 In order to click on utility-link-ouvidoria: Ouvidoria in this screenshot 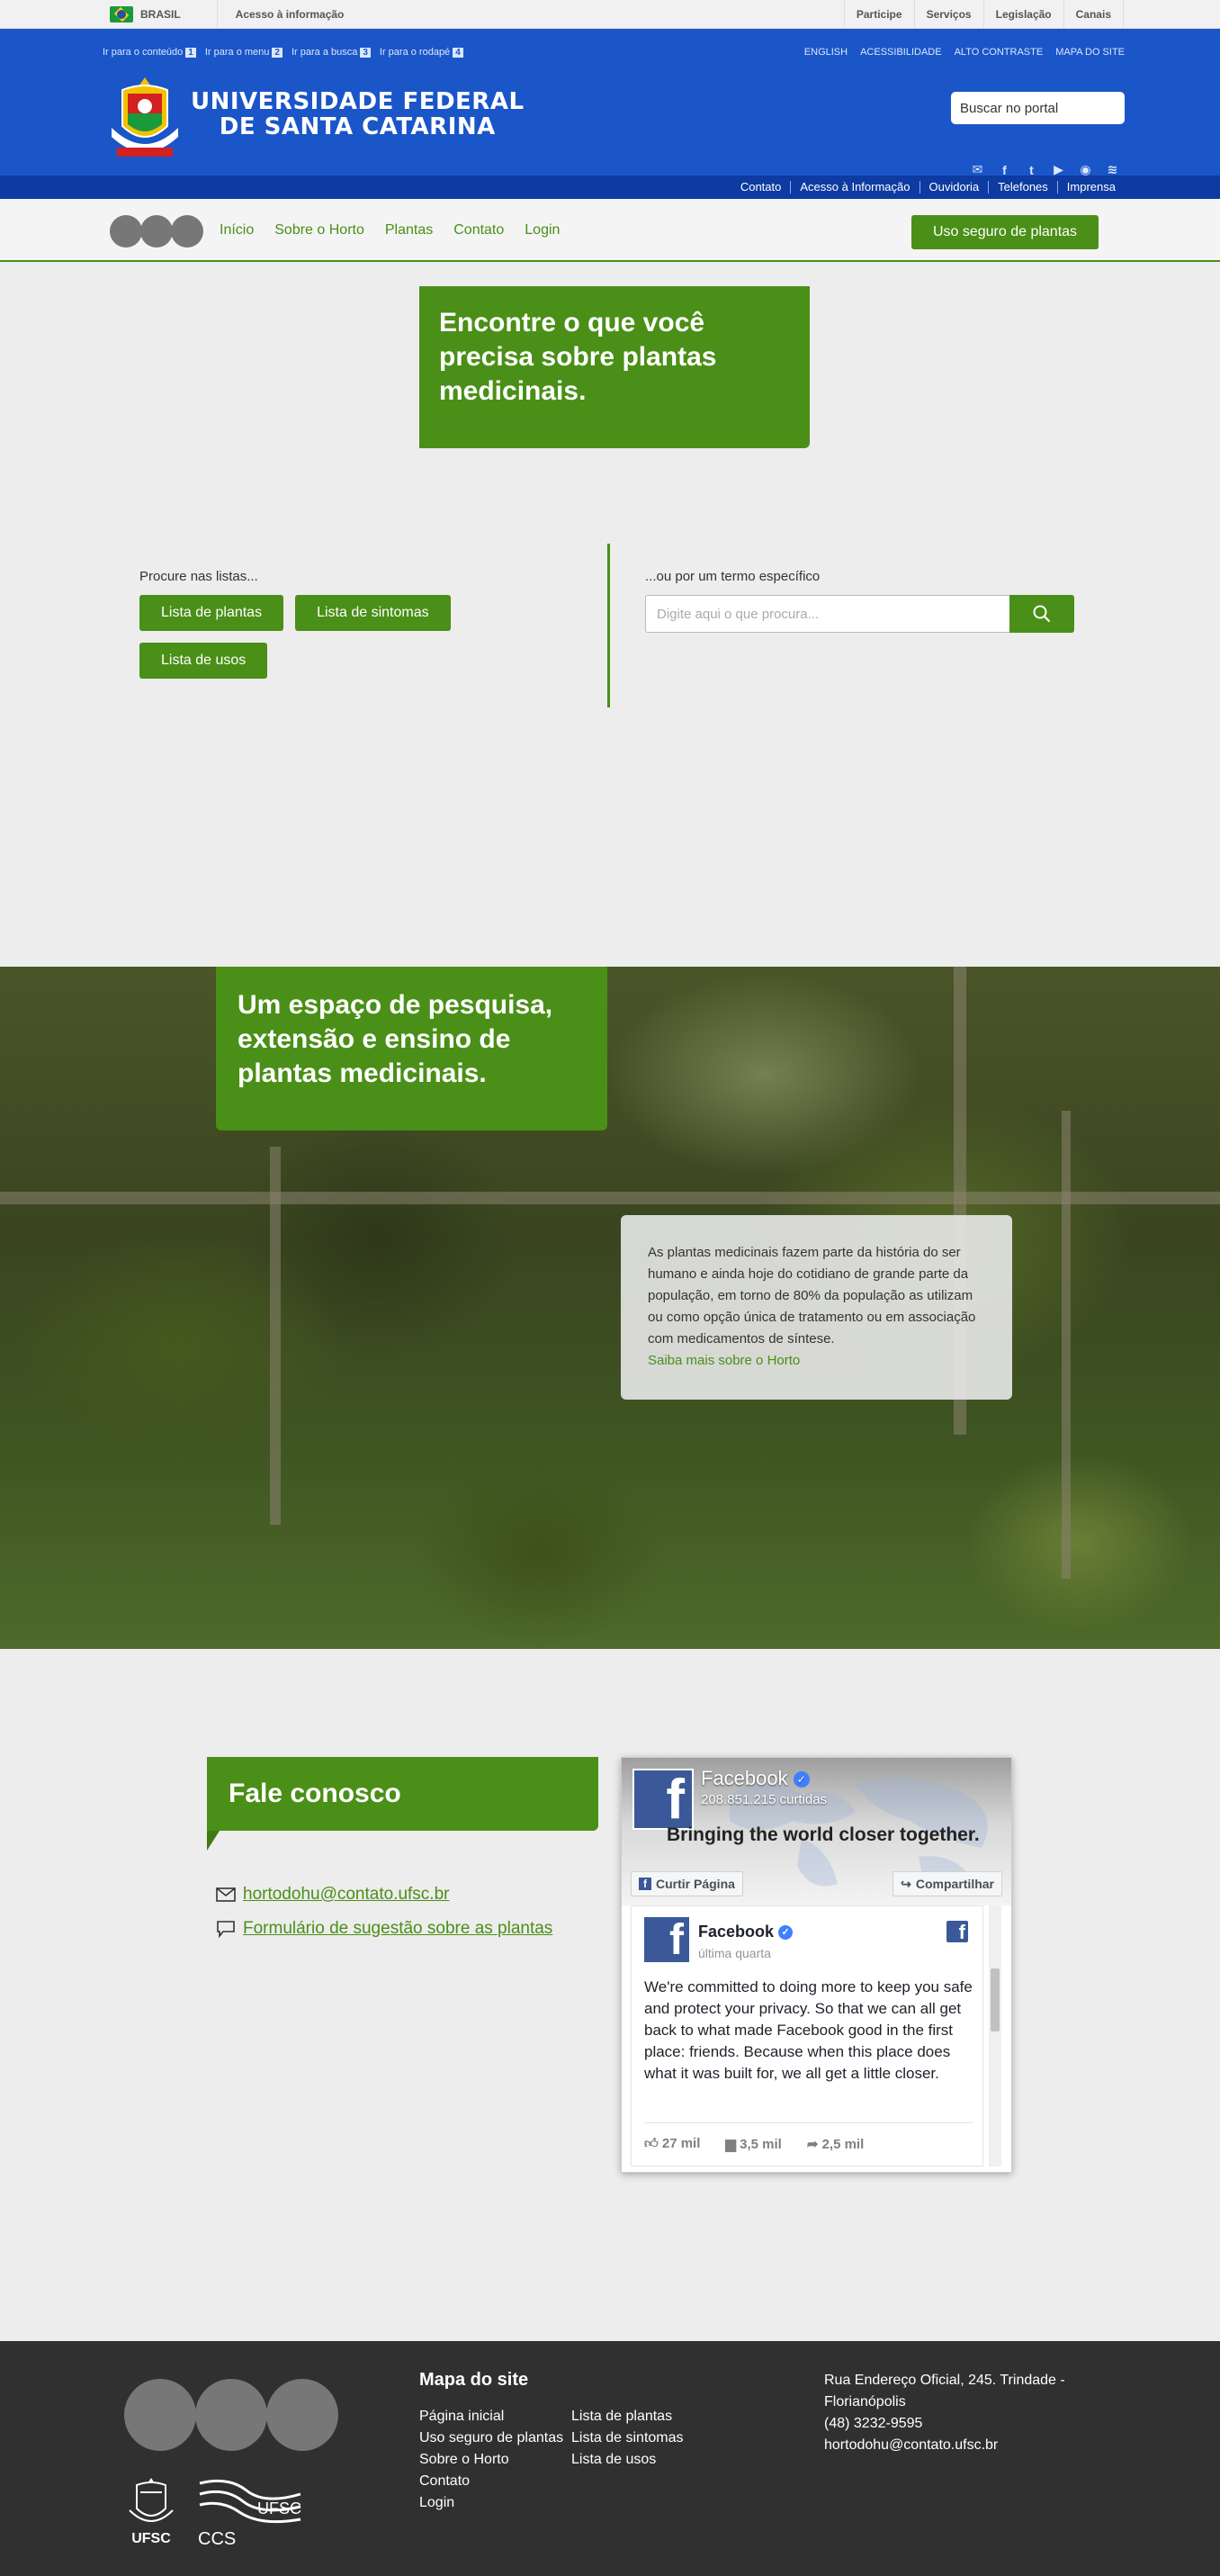, I will do `click(954, 187)`.